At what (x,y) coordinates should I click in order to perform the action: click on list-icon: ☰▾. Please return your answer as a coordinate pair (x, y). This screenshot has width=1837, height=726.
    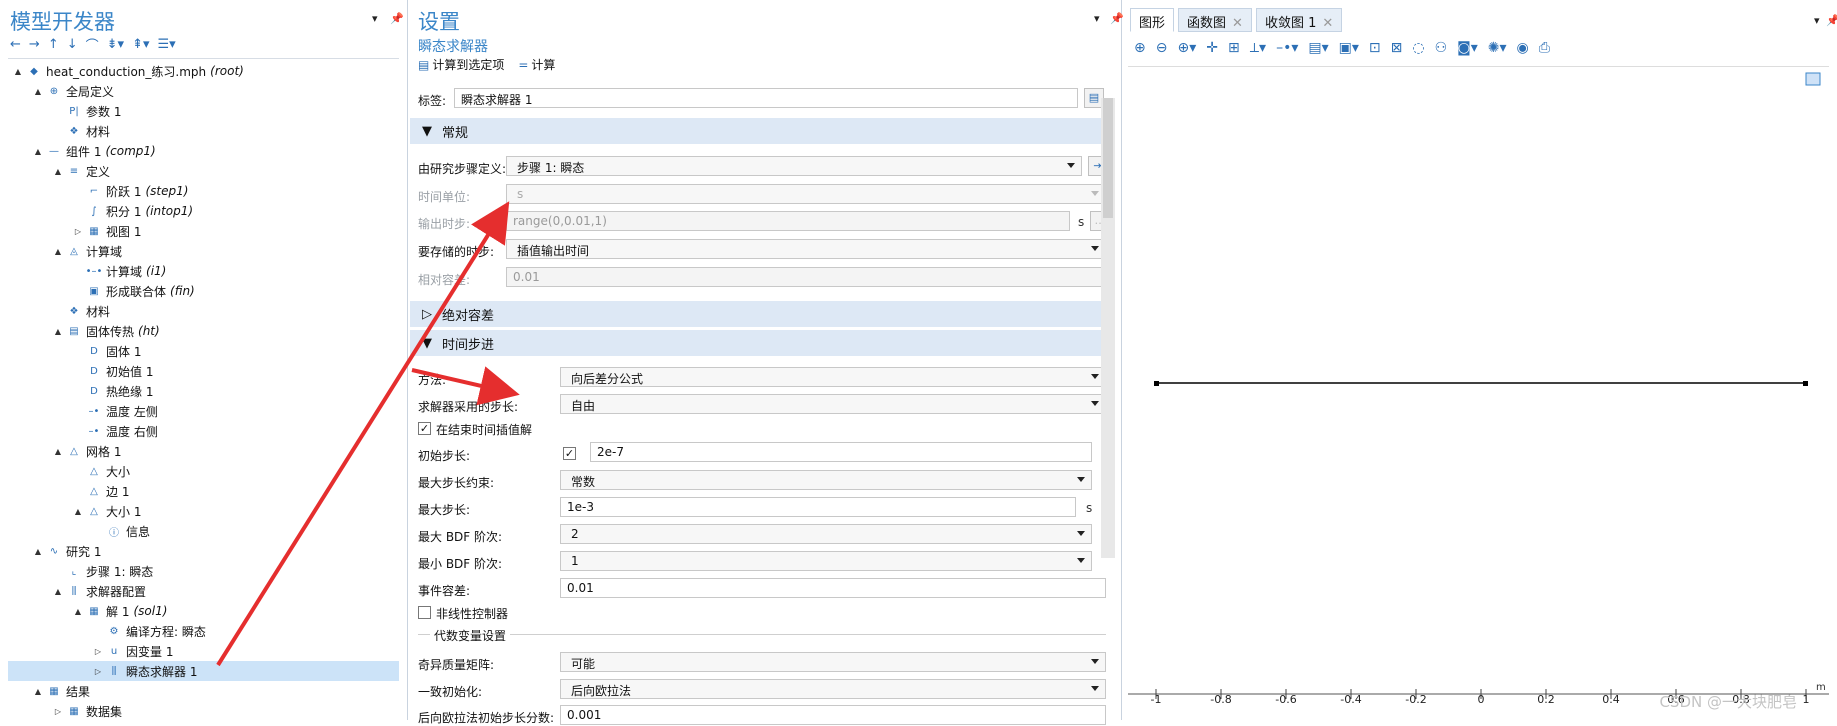
    Looking at the image, I should click on (166, 44).